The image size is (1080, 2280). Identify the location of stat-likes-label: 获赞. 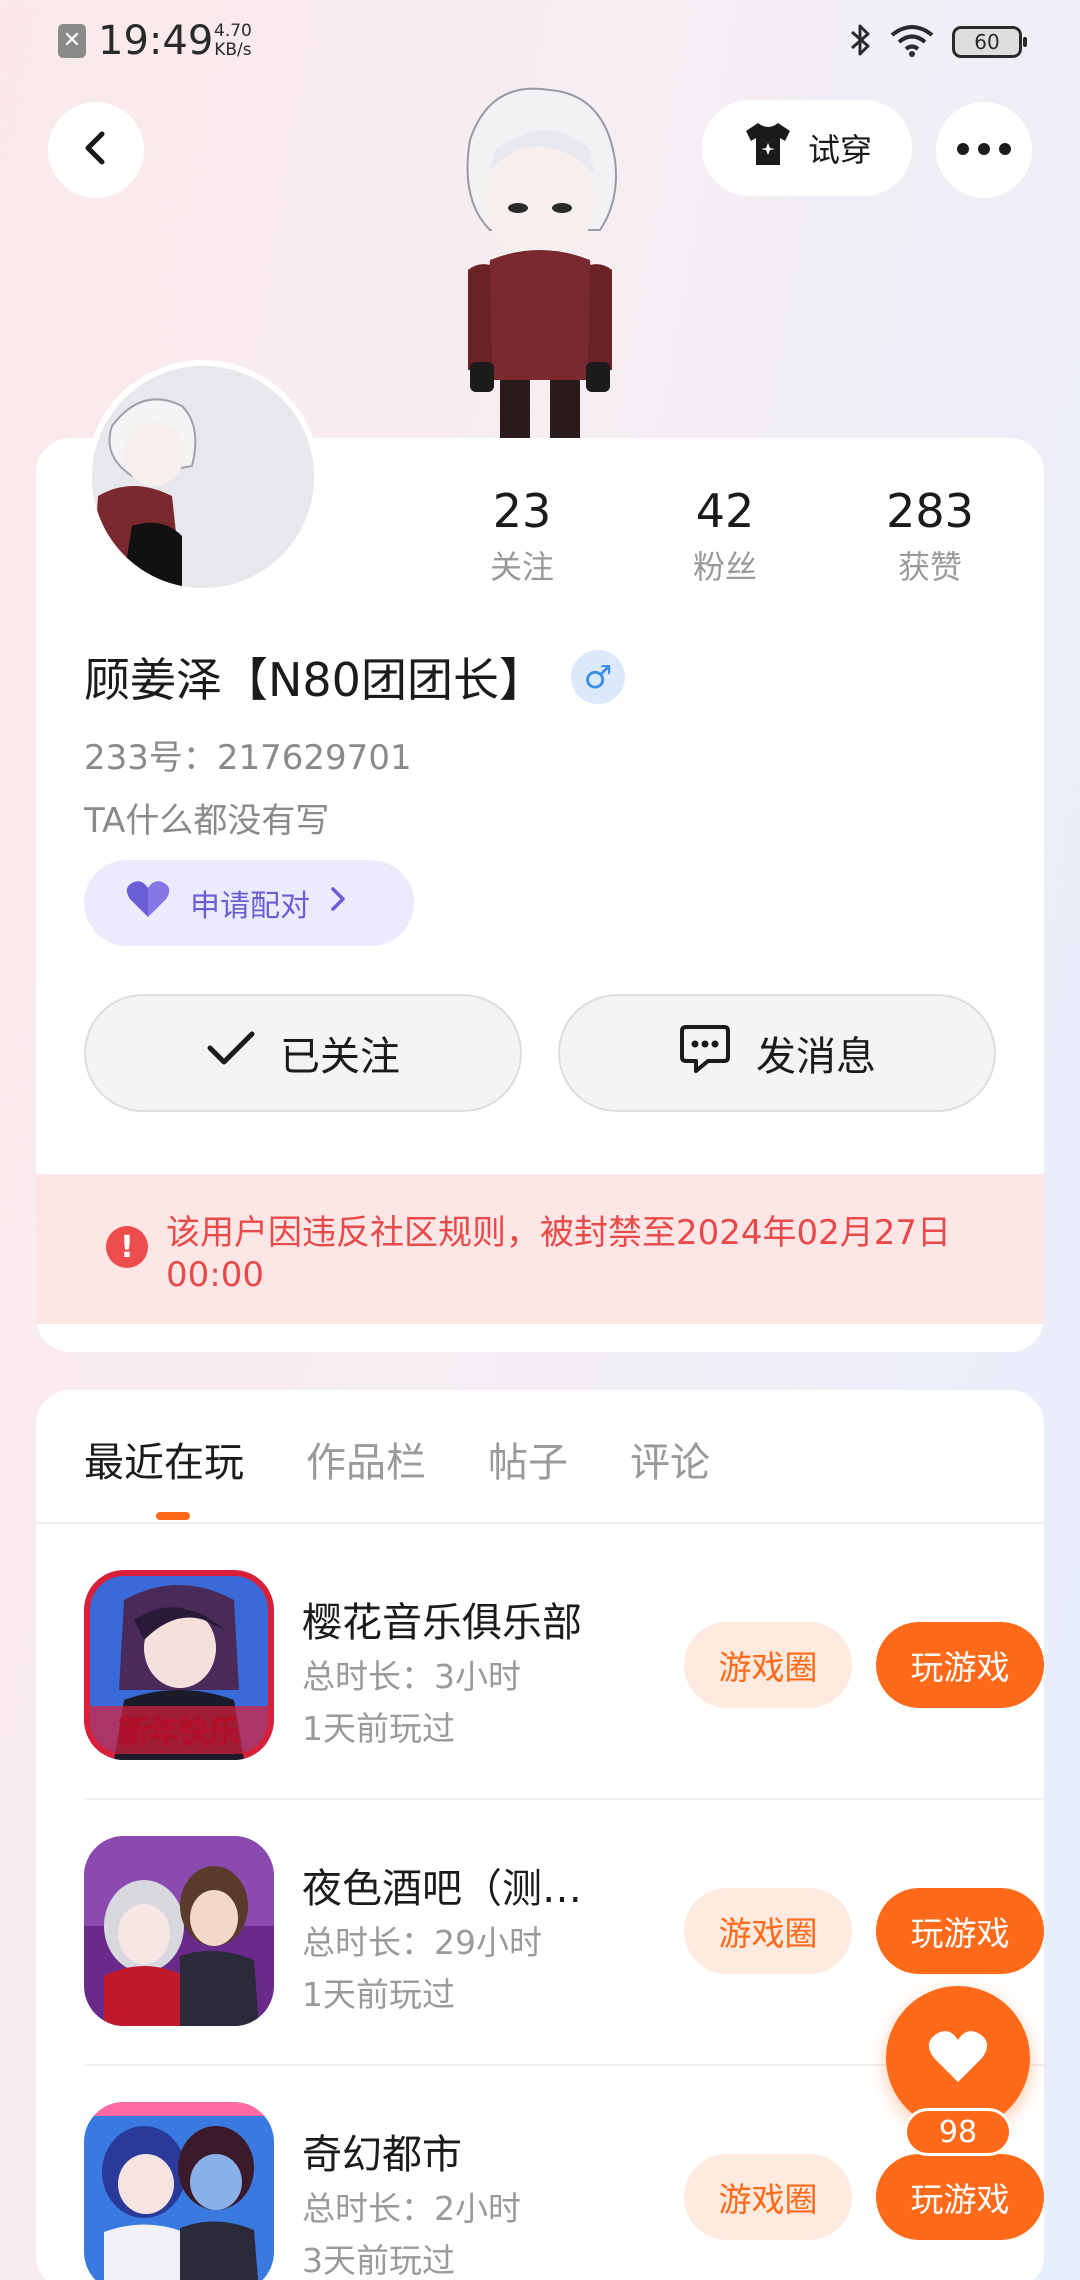
(929, 567).